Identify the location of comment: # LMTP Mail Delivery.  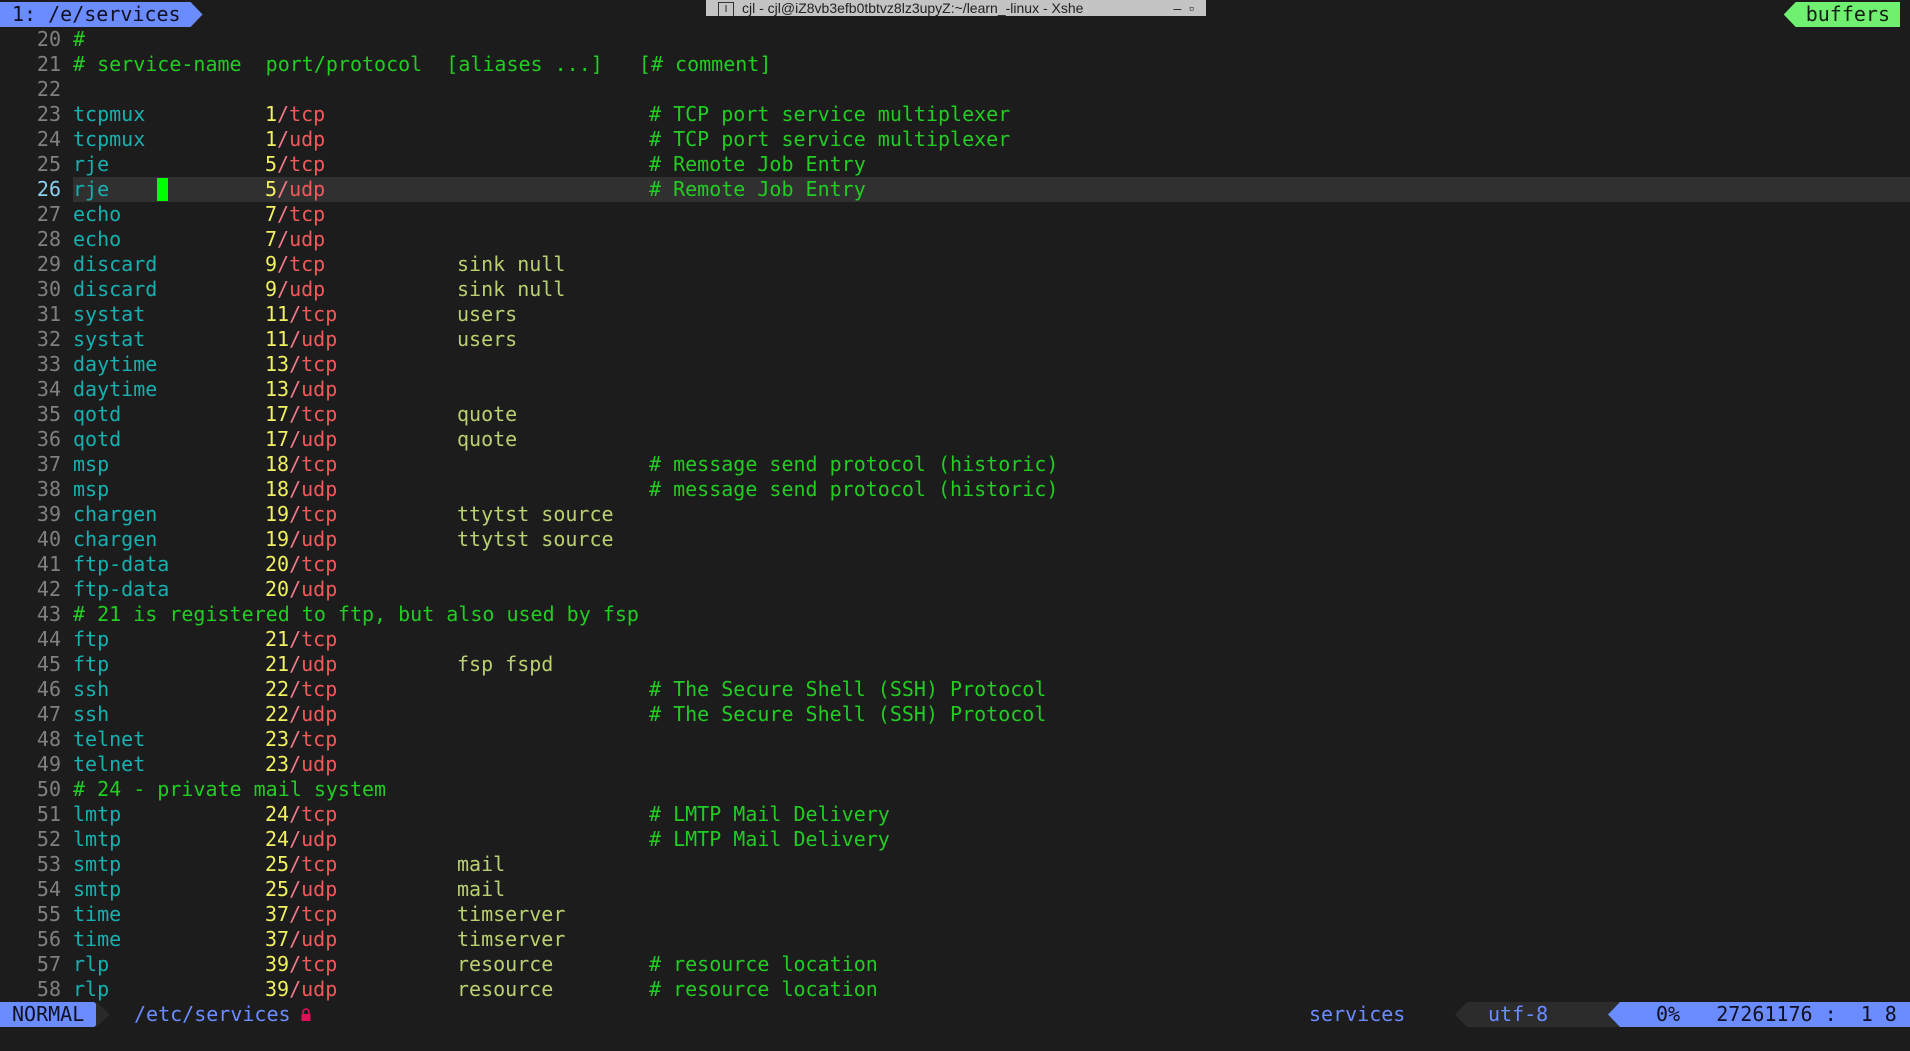
(769, 814).